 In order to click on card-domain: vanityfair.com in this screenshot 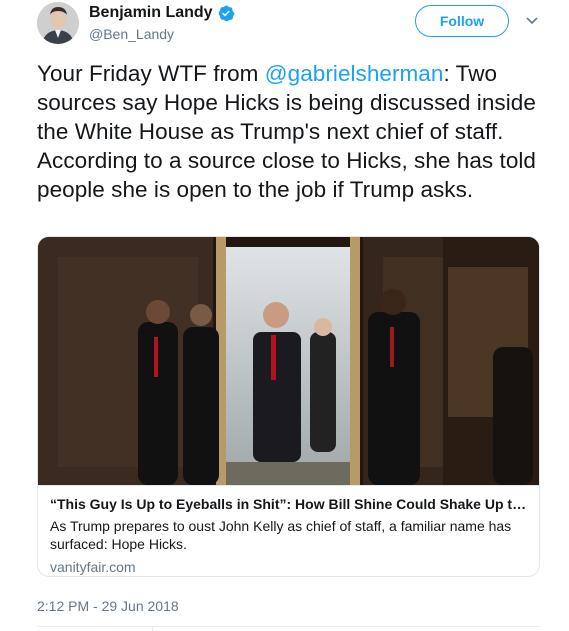, I will do `click(93, 567)`.